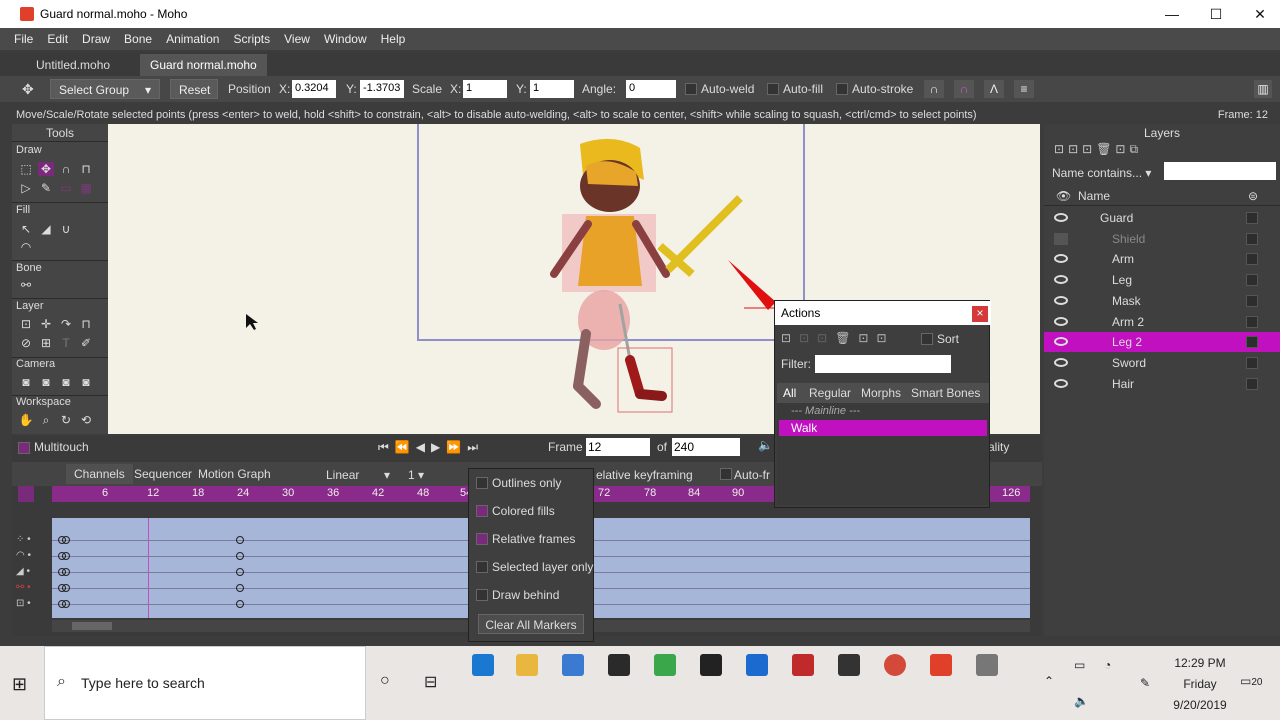 The height and width of the screenshot is (720, 1280). Describe the element at coordinates (1162, 301) in the screenshot. I see `layer-row-mask: Mask` at that location.